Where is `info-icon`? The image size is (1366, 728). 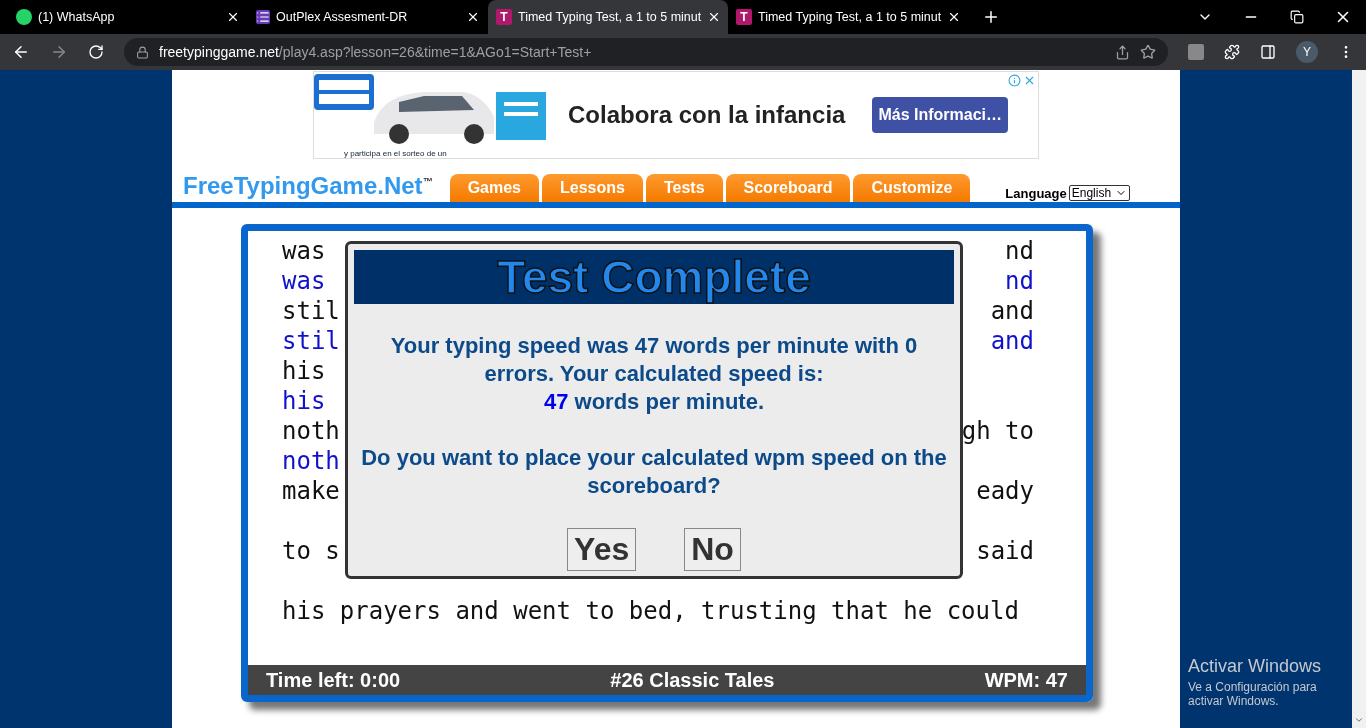
info-icon is located at coordinates (1014, 80).